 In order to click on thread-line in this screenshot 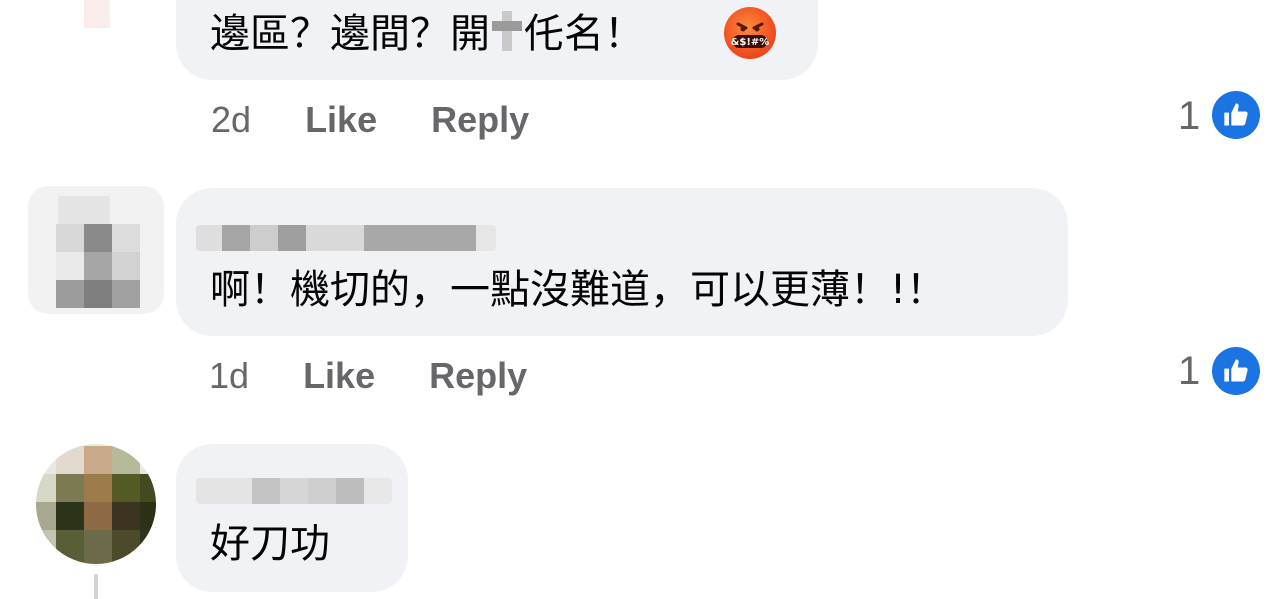, I will do `click(96, 586)`.